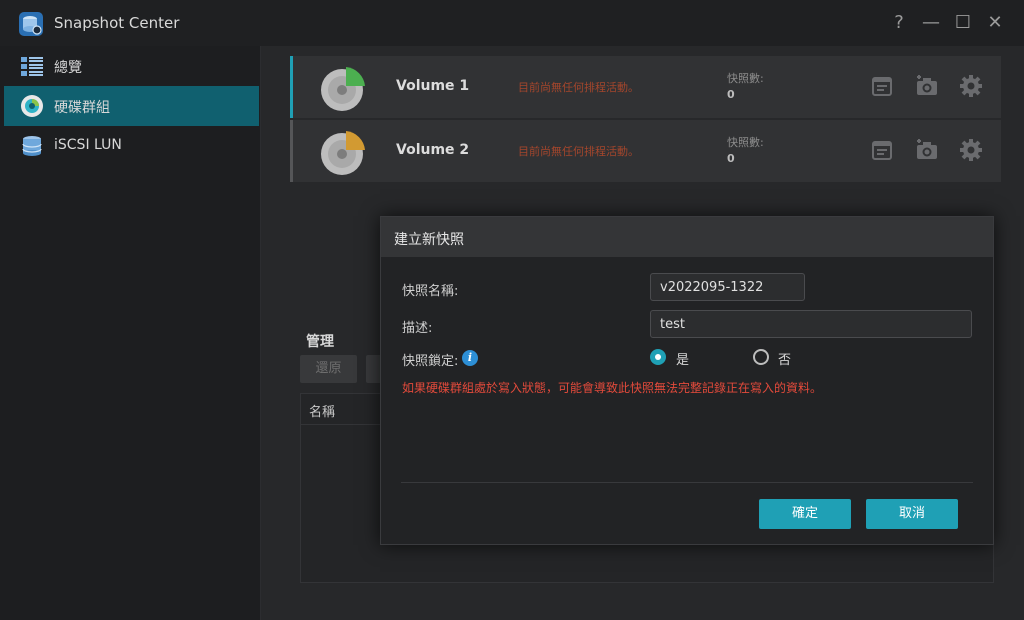 This screenshot has width=1024, height=620. Describe the element at coordinates (433, 150) in the screenshot. I see `volume-name: Volume 2` at that location.